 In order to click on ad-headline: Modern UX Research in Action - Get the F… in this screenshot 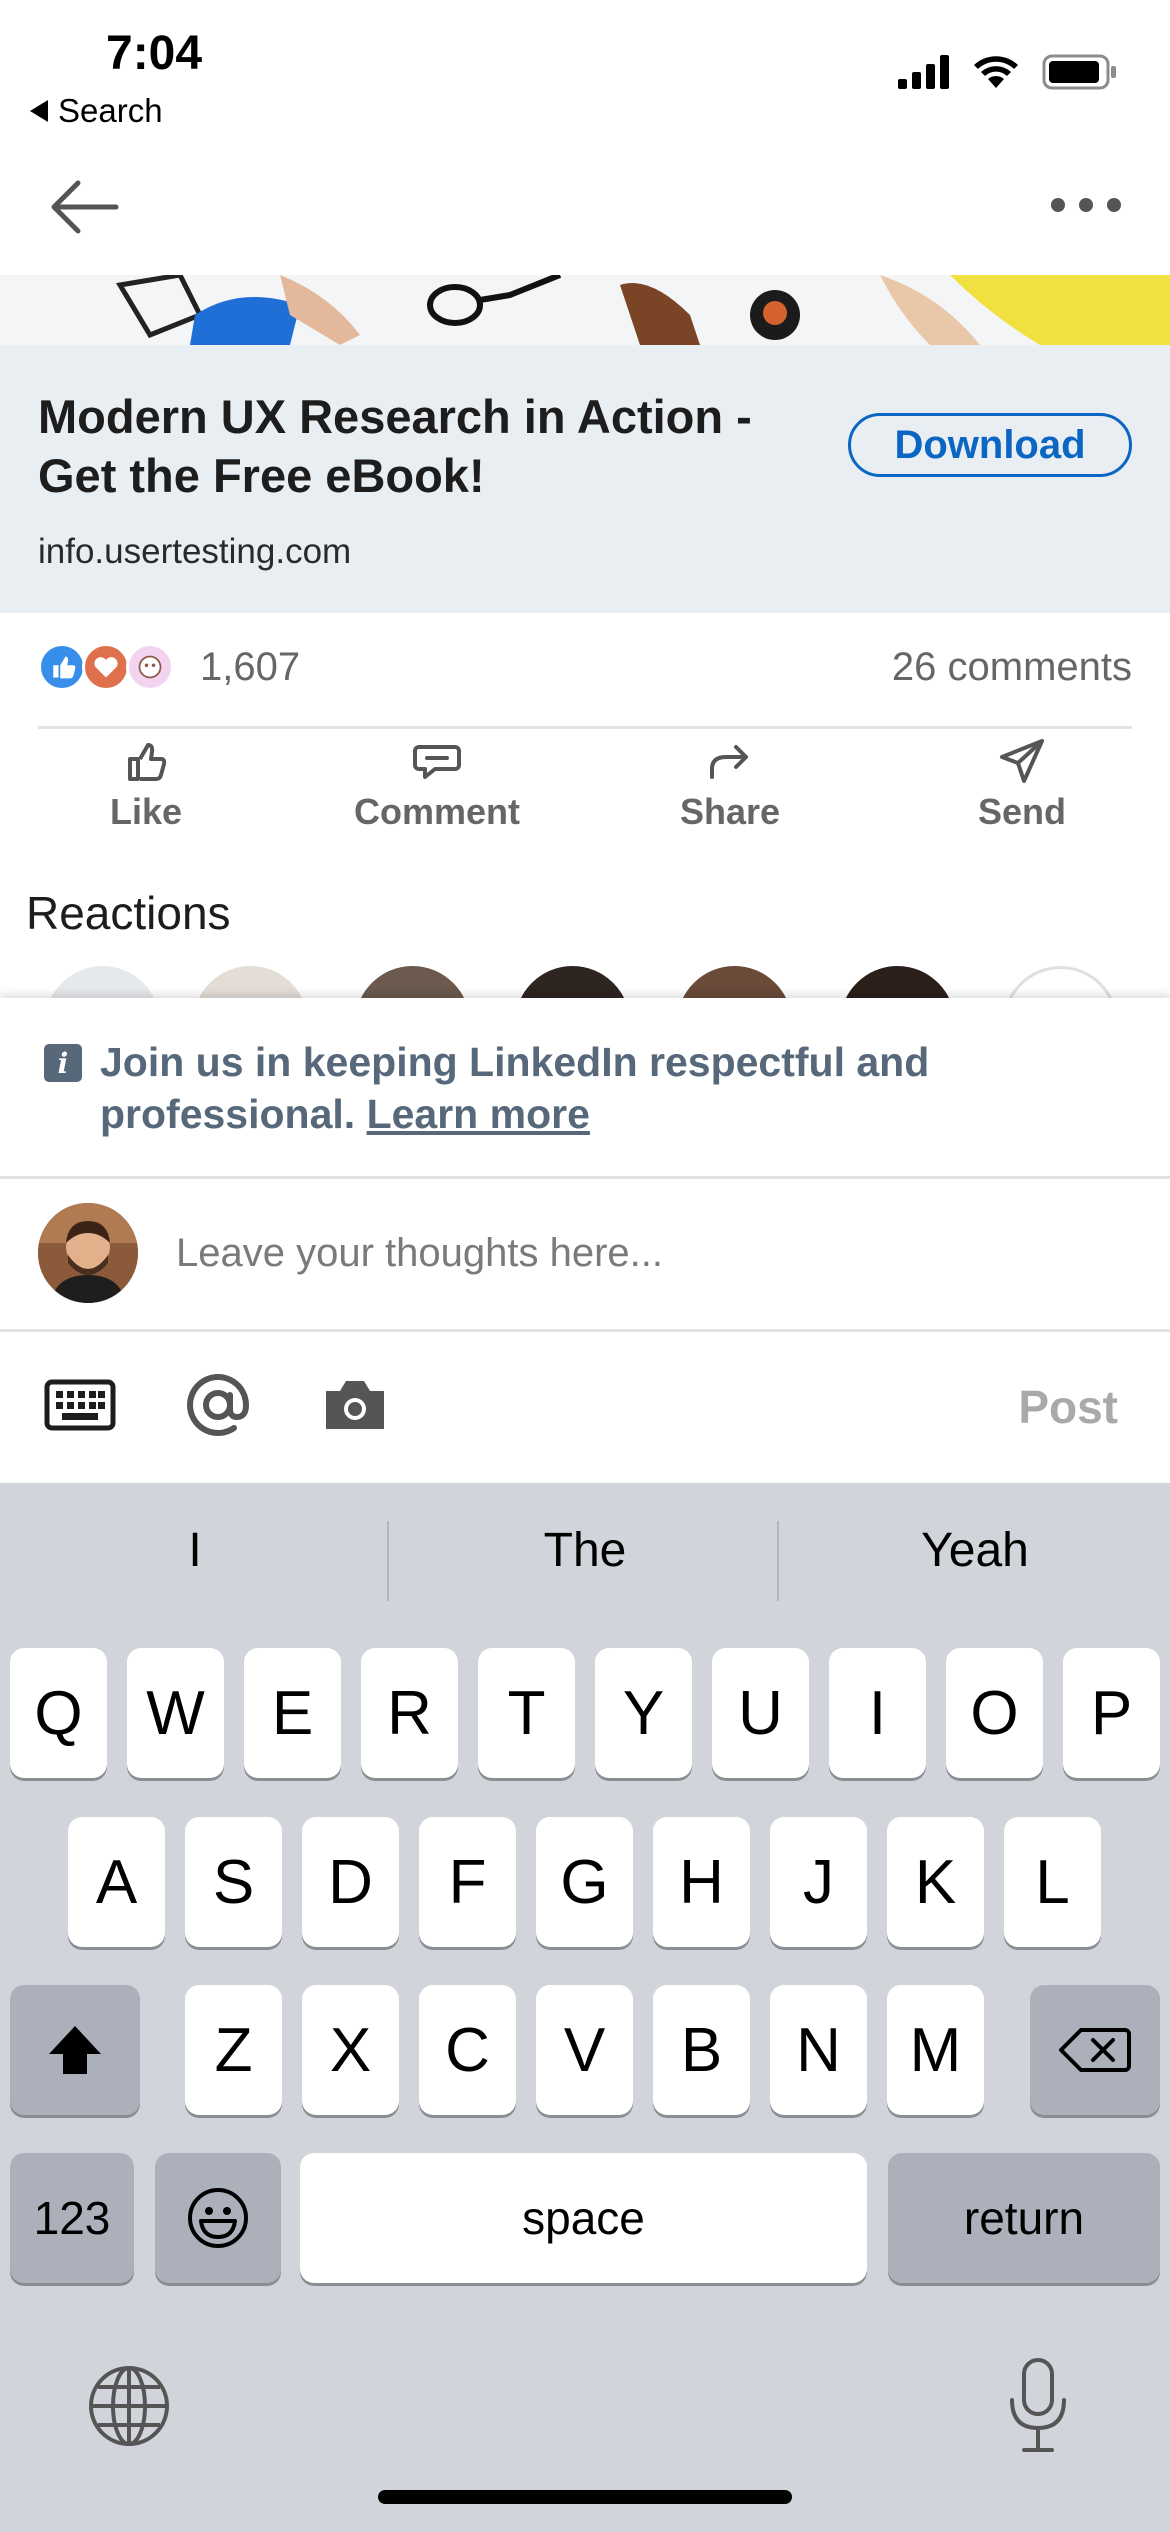, I will do `click(395, 446)`.